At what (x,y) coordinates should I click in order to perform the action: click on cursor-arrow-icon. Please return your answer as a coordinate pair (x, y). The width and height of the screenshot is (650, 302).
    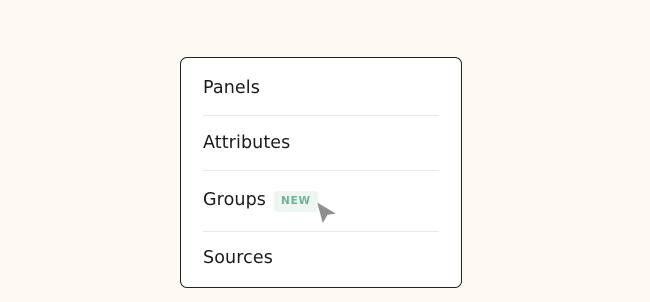
    Looking at the image, I should click on (327, 213).